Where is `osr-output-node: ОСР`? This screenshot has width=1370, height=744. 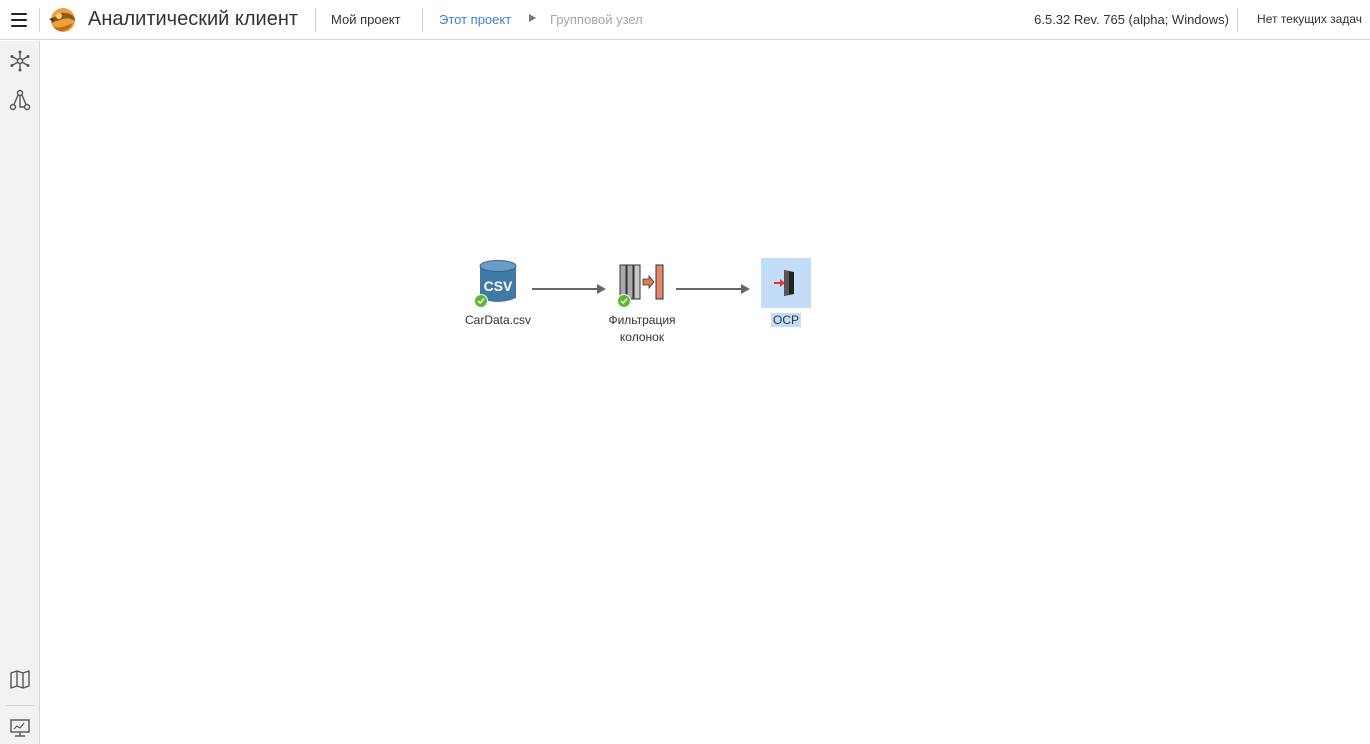 osr-output-node: ОСР is located at coordinates (786, 293).